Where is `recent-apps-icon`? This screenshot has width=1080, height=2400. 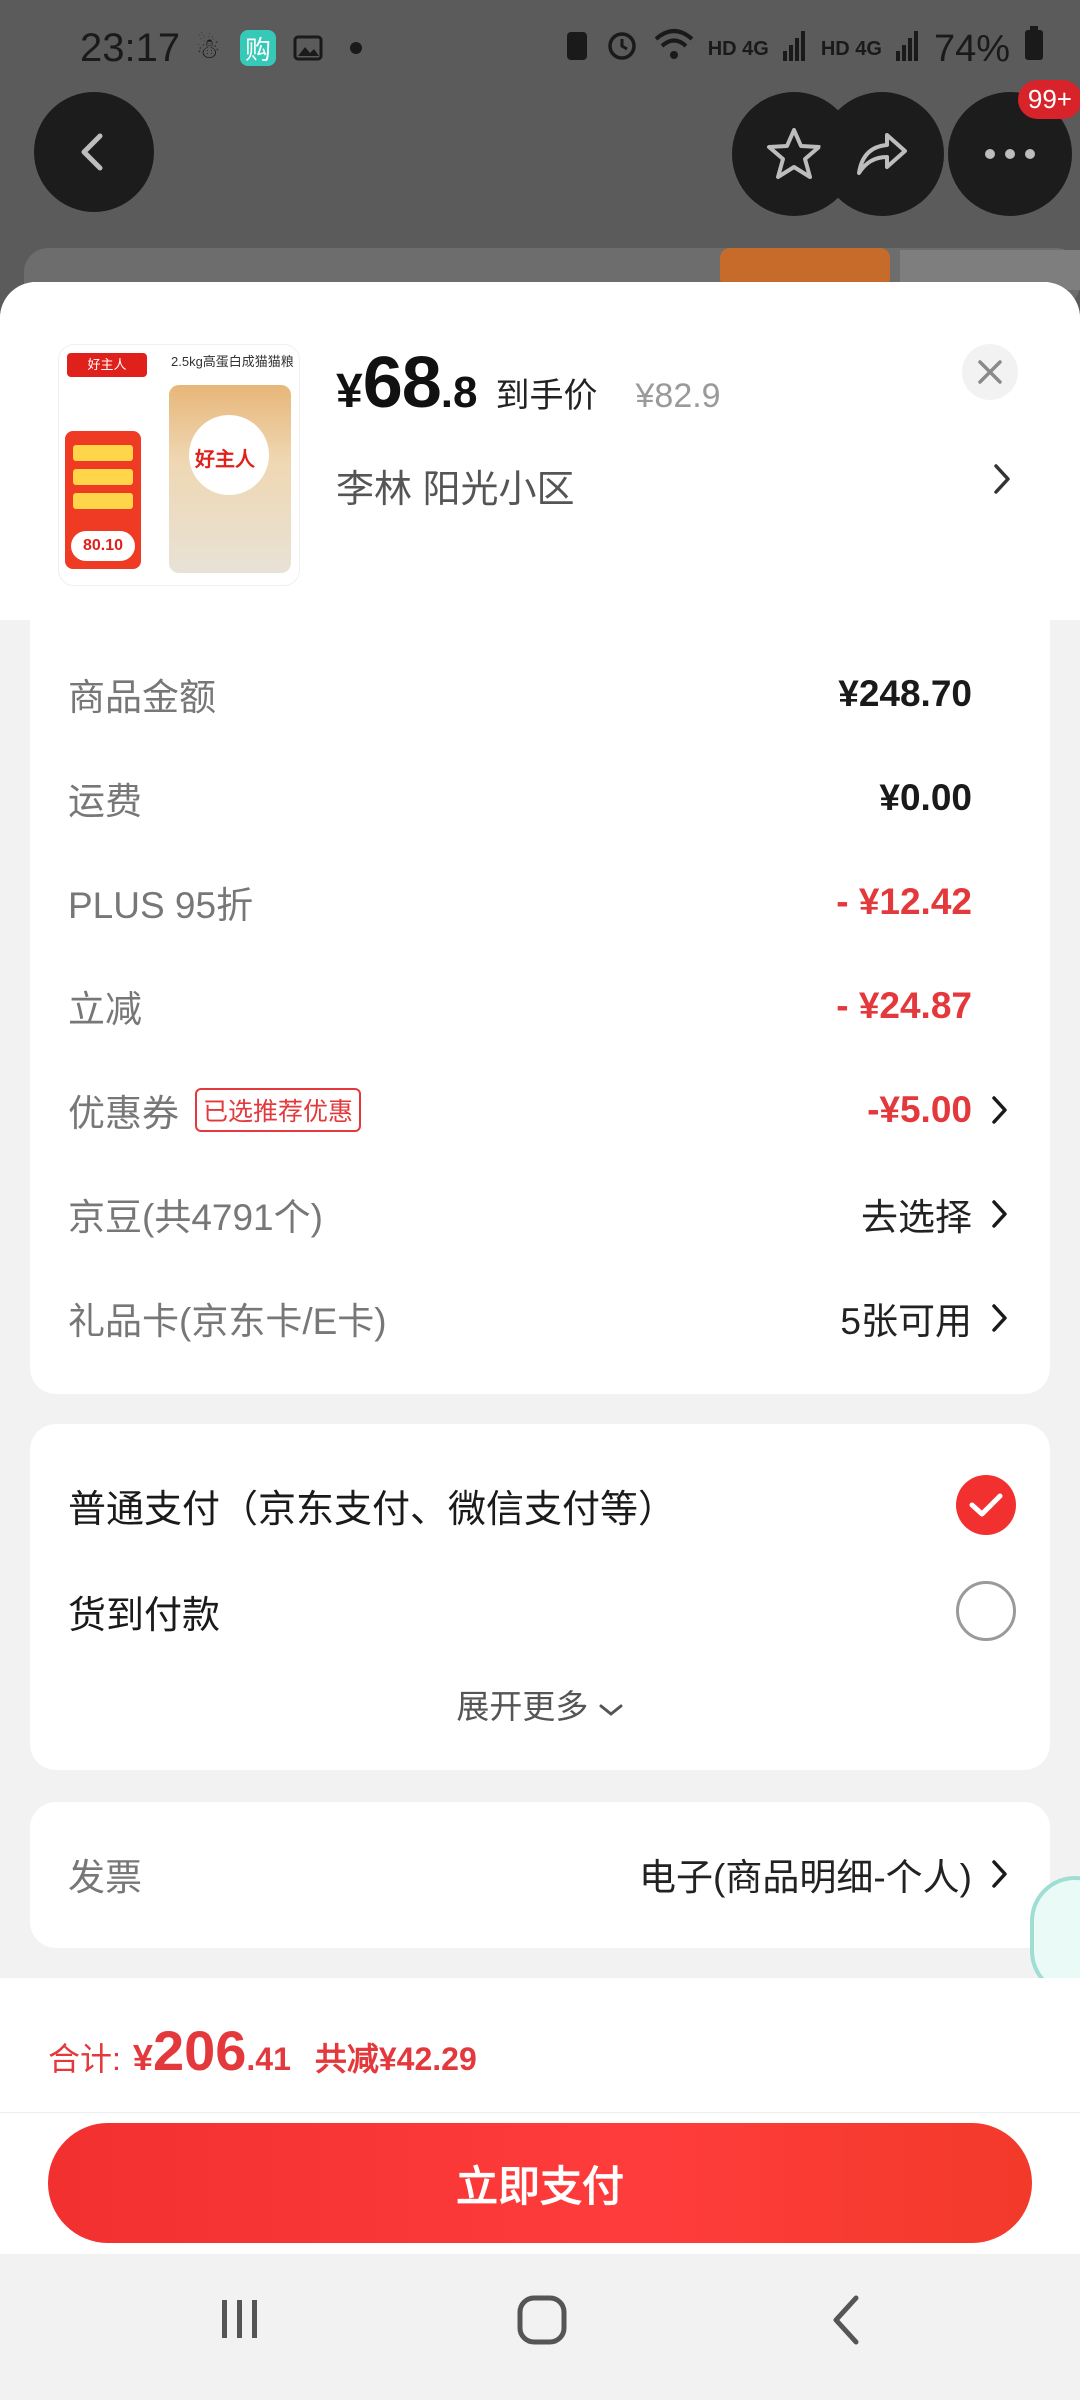 recent-apps-icon is located at coordinates (240, 2318).